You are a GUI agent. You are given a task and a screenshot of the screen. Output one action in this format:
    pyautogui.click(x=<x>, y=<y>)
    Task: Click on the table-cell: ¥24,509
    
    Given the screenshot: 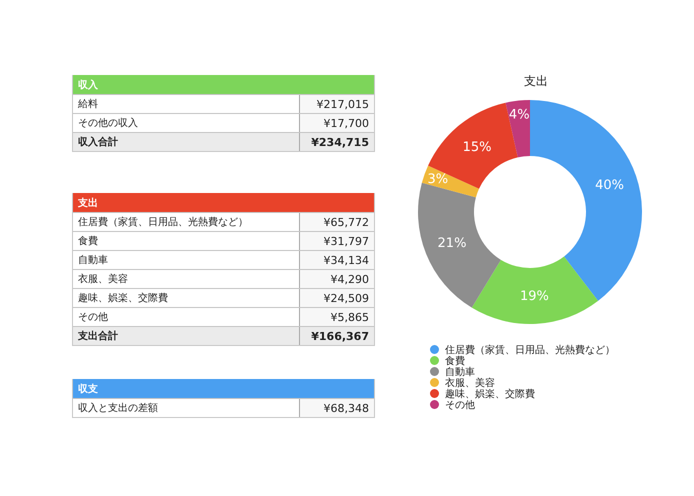 What is the action you would take?
    pyautogui.click(x=337, y=298)
    